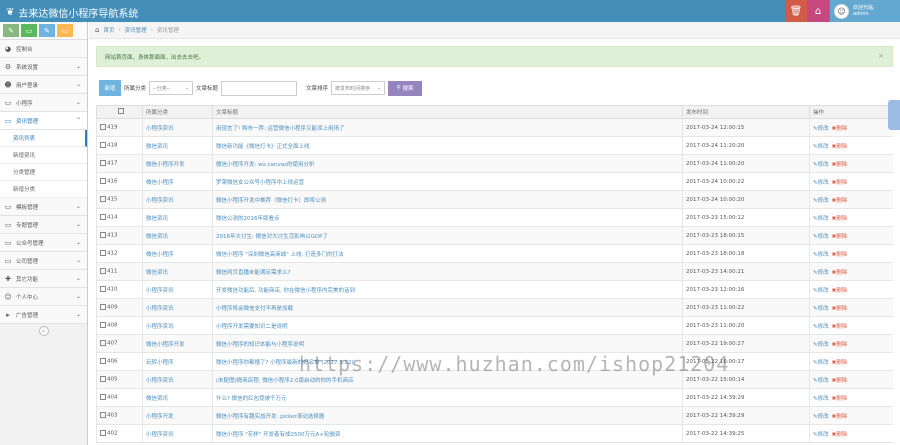 The image size is (900, 445). I want to click on sidebar-item-official-accounts: ▭ 公众号管理 ⌄, so click(43, 243).